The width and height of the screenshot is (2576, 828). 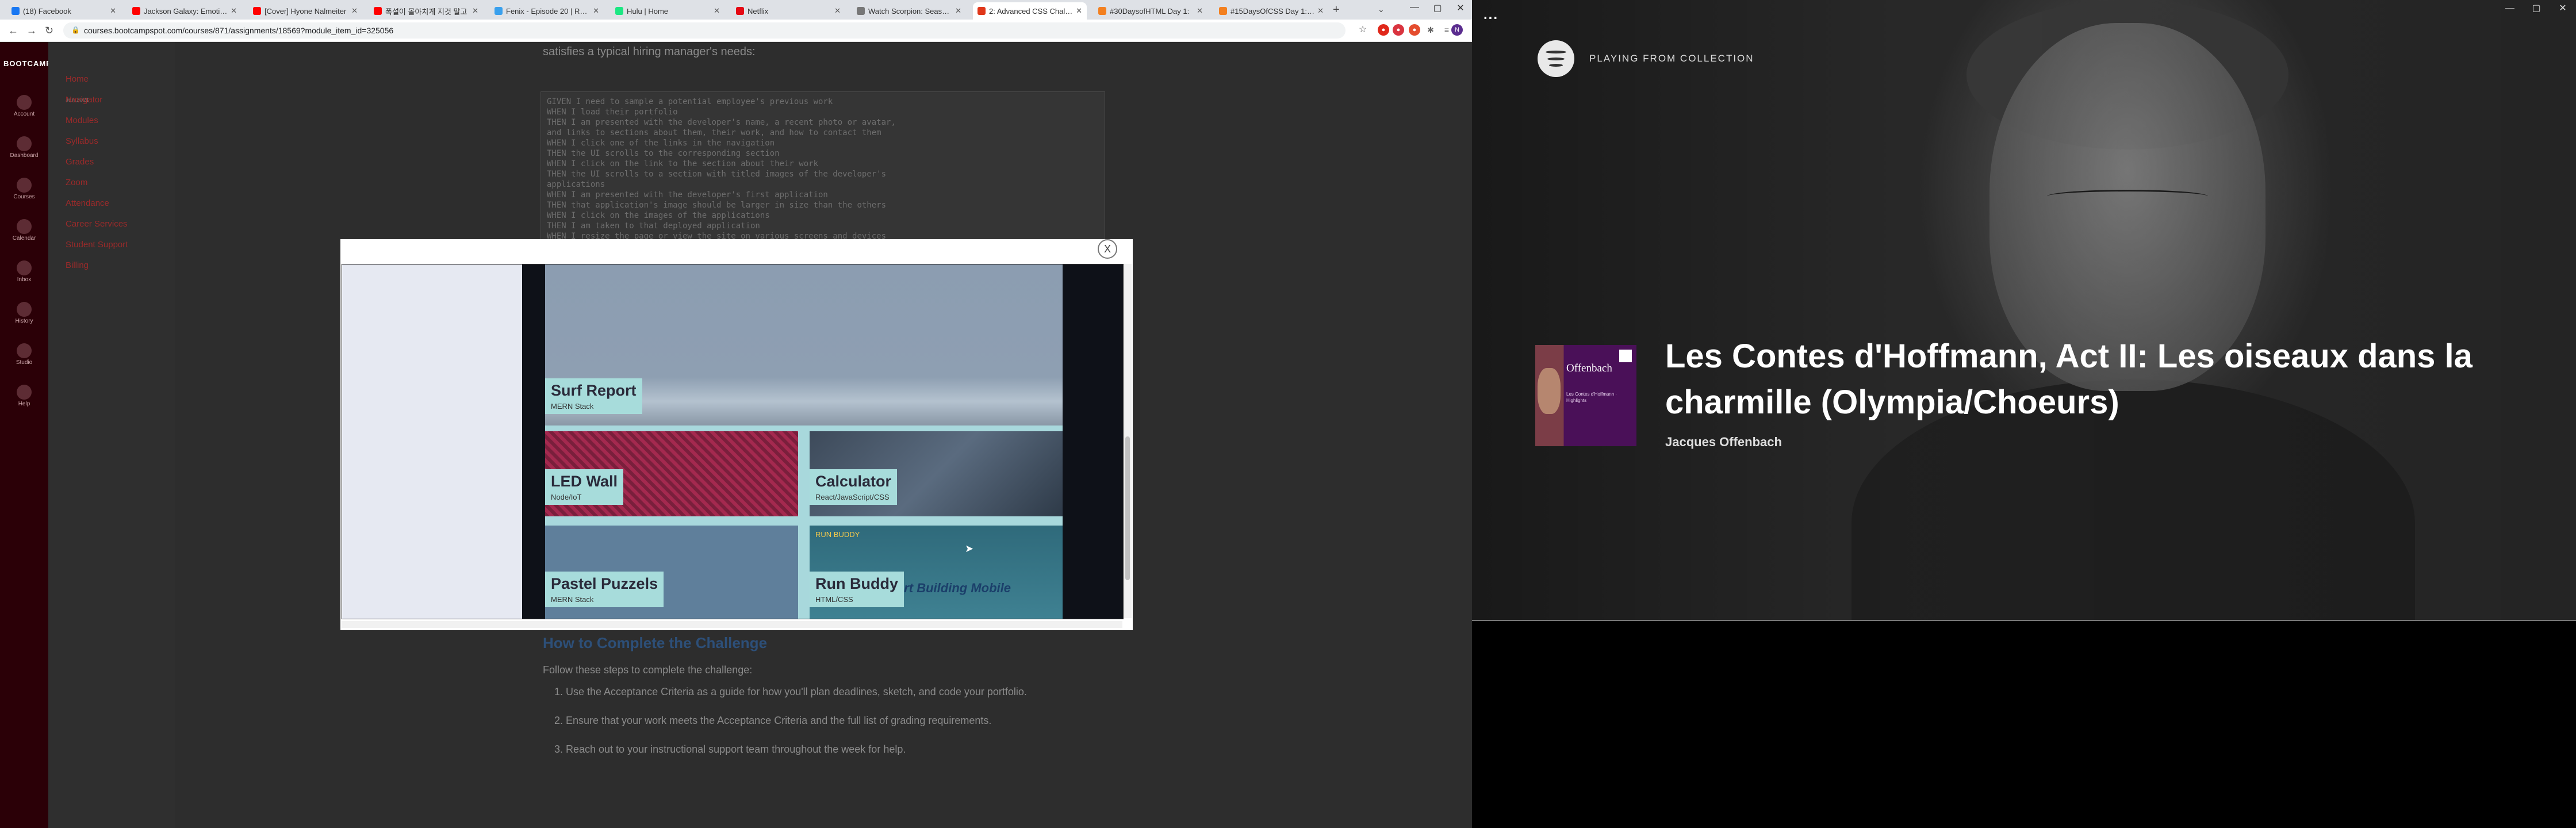 I want to click on global-nav-calendar: Calendar, so click(x=24, y=230).